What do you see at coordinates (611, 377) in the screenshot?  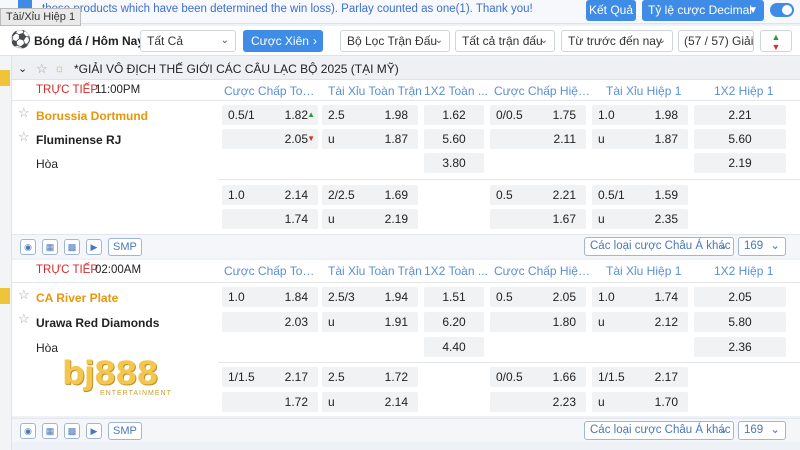 I see `h1ou-line: 1/1.5` at bounding box center [611, 377].